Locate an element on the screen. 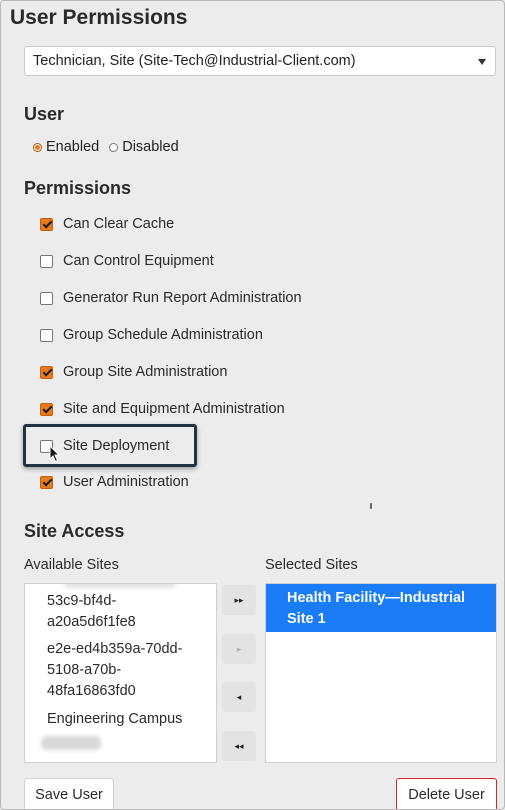 The height and width of the screenshot is (810, 505). double-arrow-right-icon: ▸▸ is located at coordinates (239, 599).